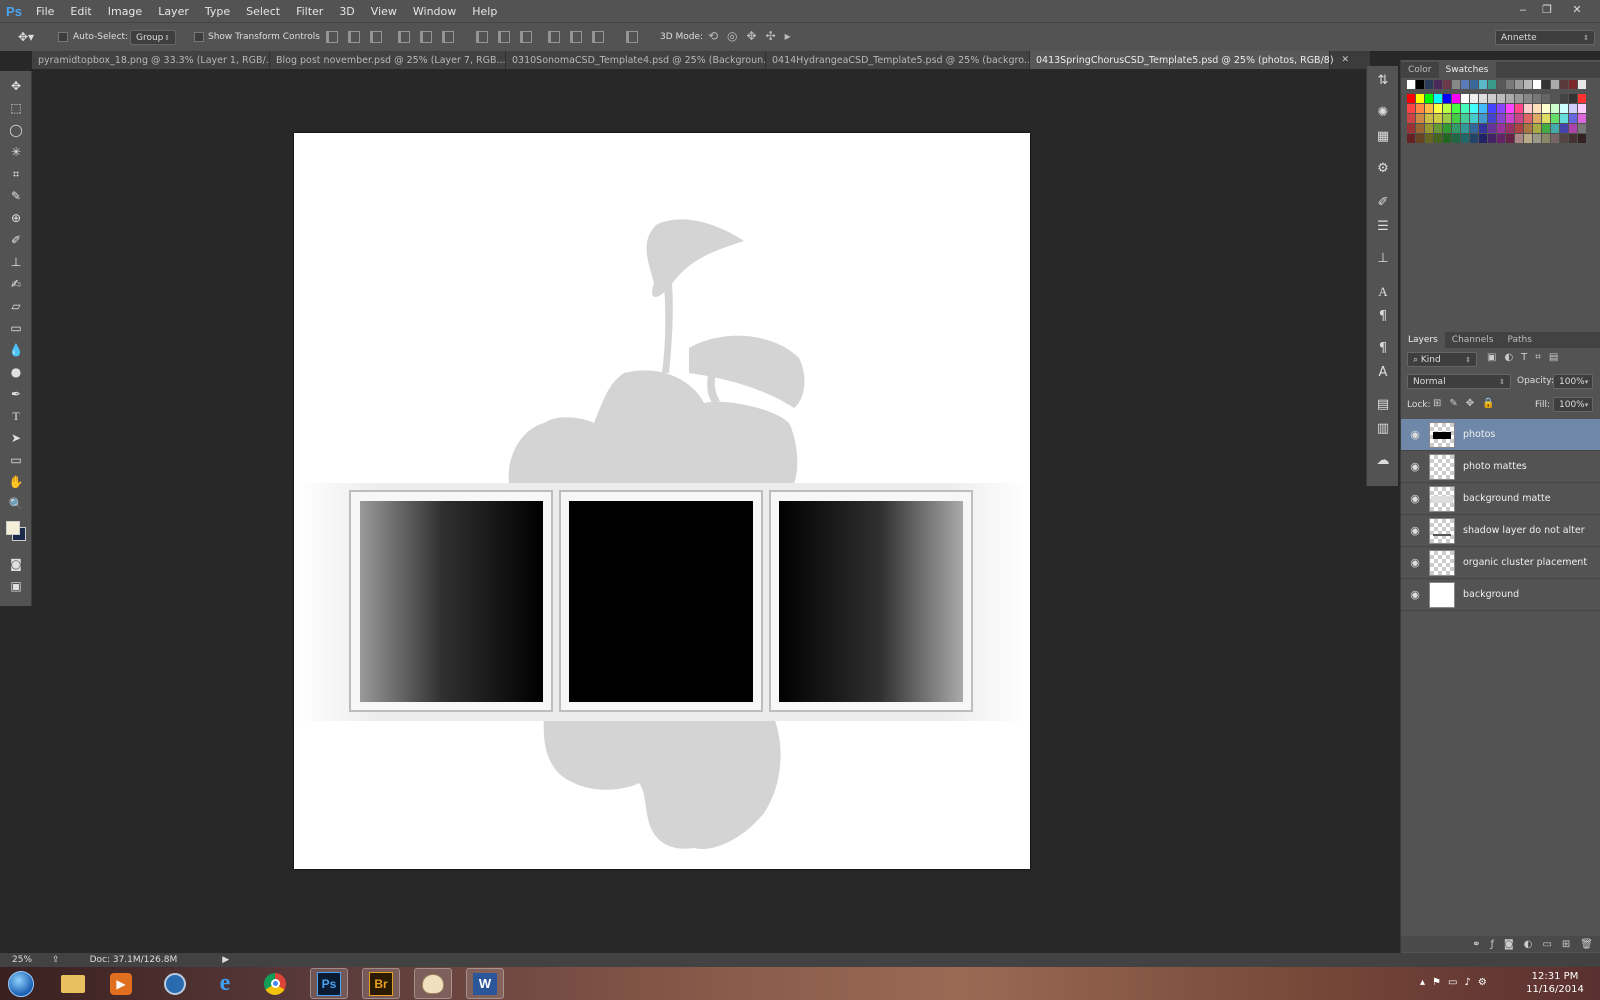  What do you see at coordinates (1492, 944) in the screenshot?
I see `layer-style-icon: ƒ` at bounding box center [1492, 944].